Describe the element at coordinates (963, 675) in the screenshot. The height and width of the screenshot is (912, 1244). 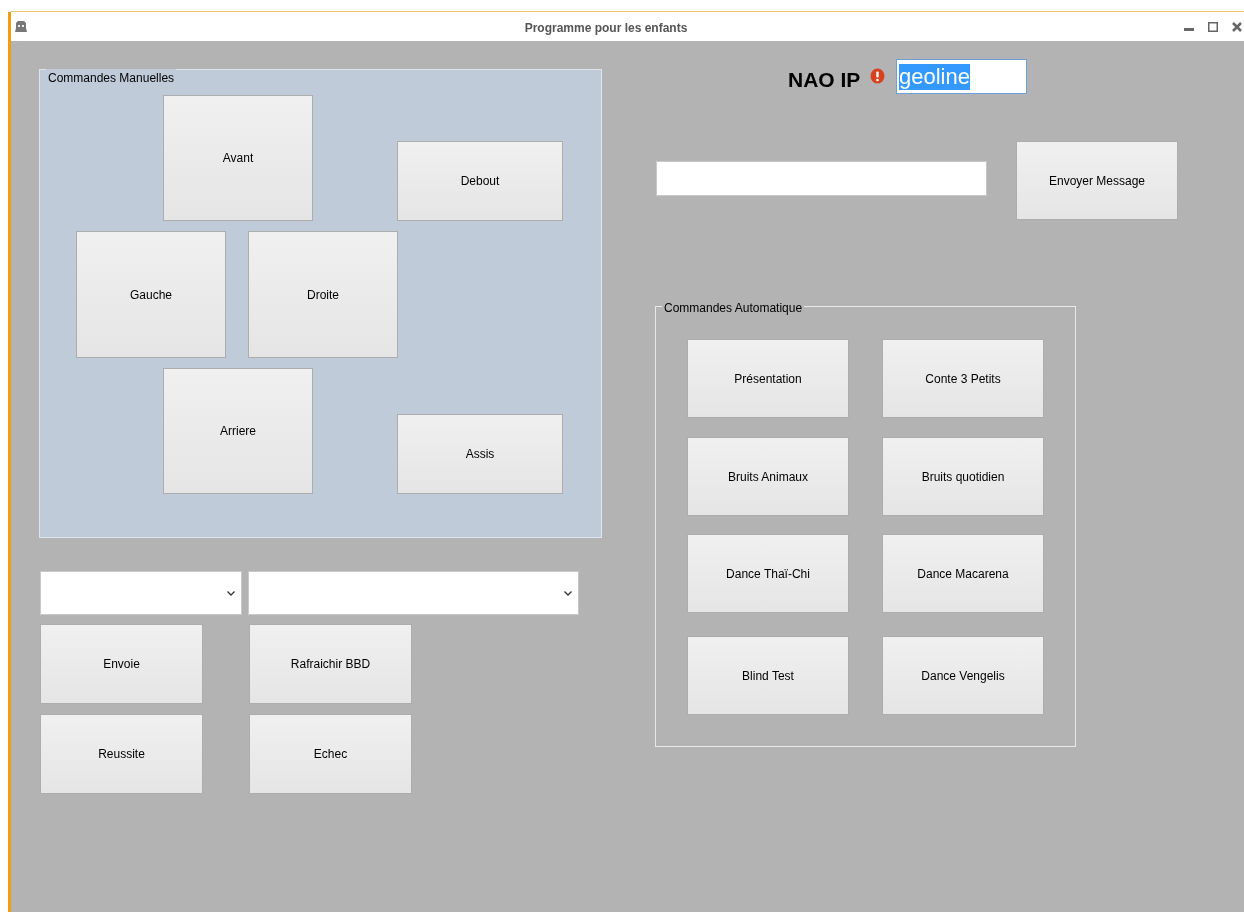
I see `command-button: Dance Vengelis` at that location.